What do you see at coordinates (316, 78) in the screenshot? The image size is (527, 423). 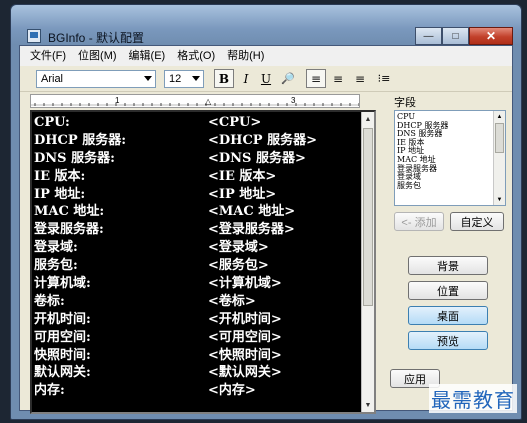 I see `align-left-button: ≡` at bounding box center [316, 78].